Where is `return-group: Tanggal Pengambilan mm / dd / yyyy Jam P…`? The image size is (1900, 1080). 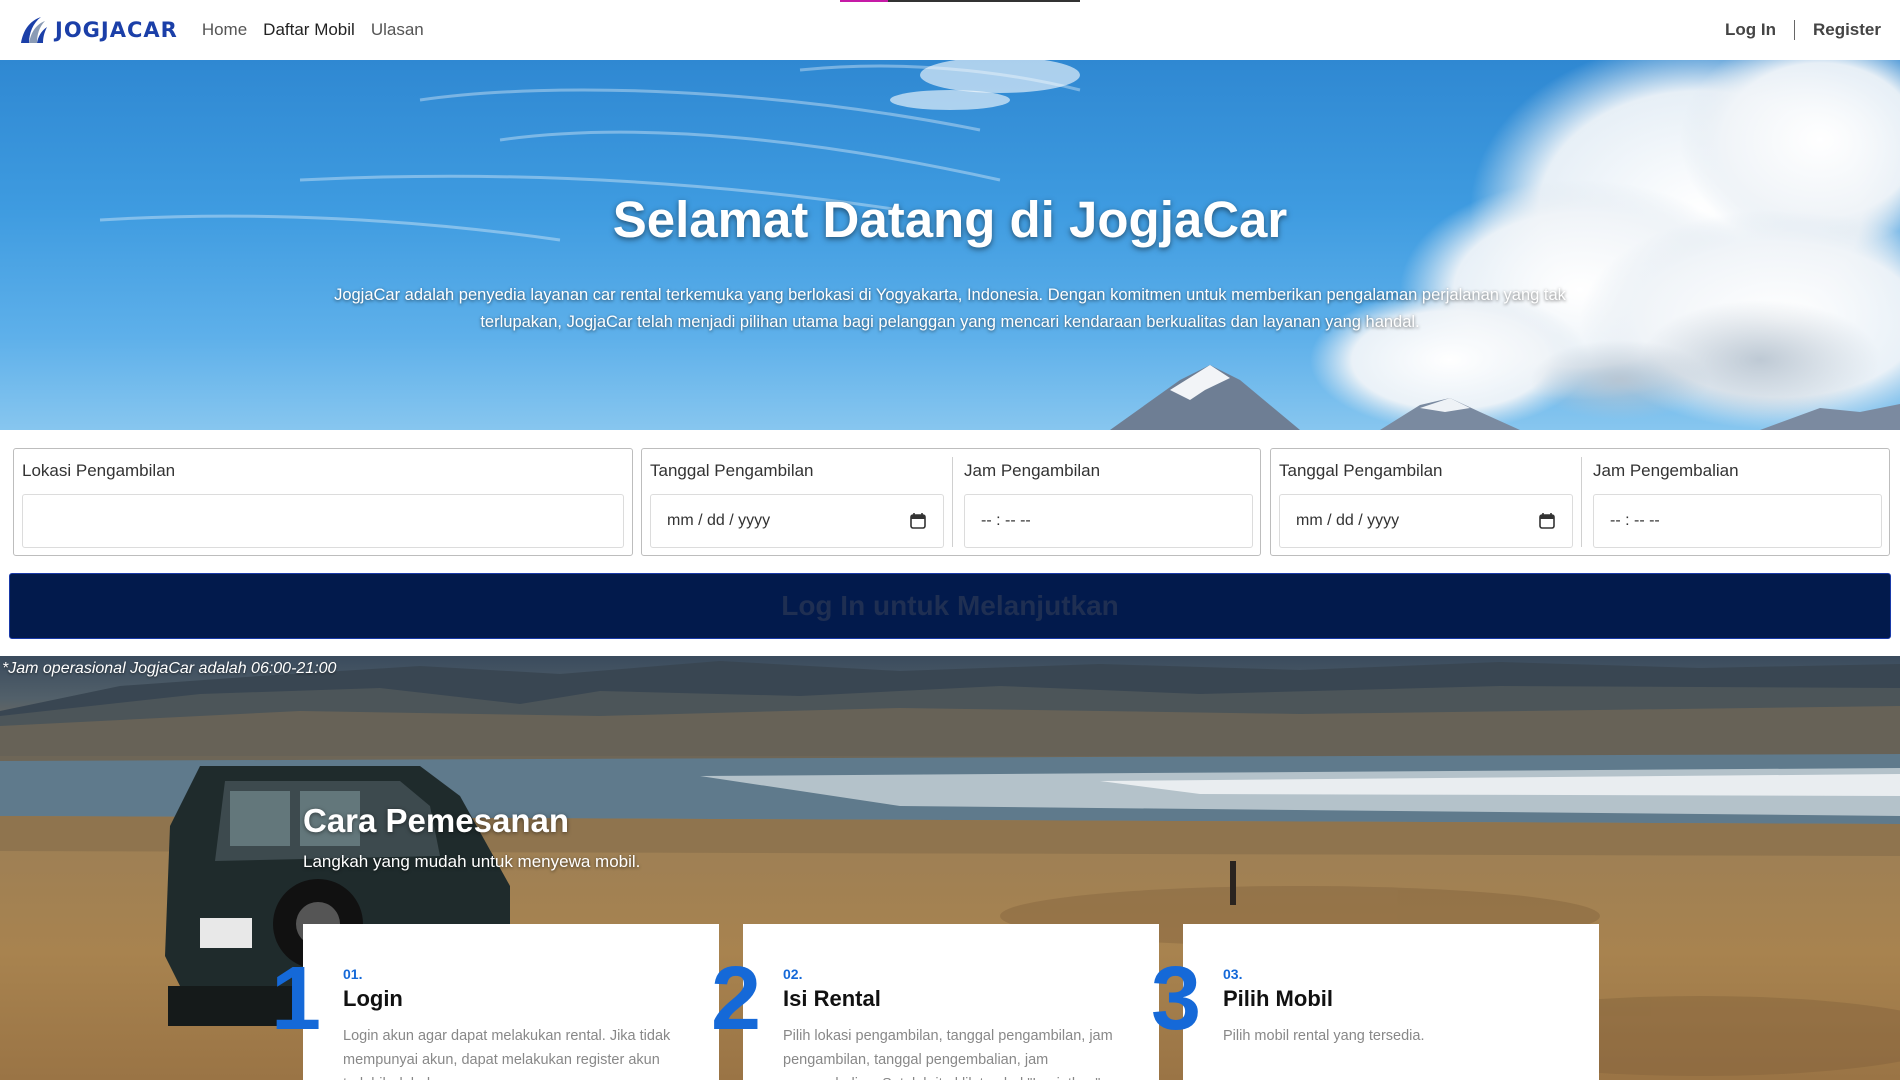 return-group: Tanggal Pengambilan mm / dd / yyyy Jam P… is located at coordinates (1580, 502).